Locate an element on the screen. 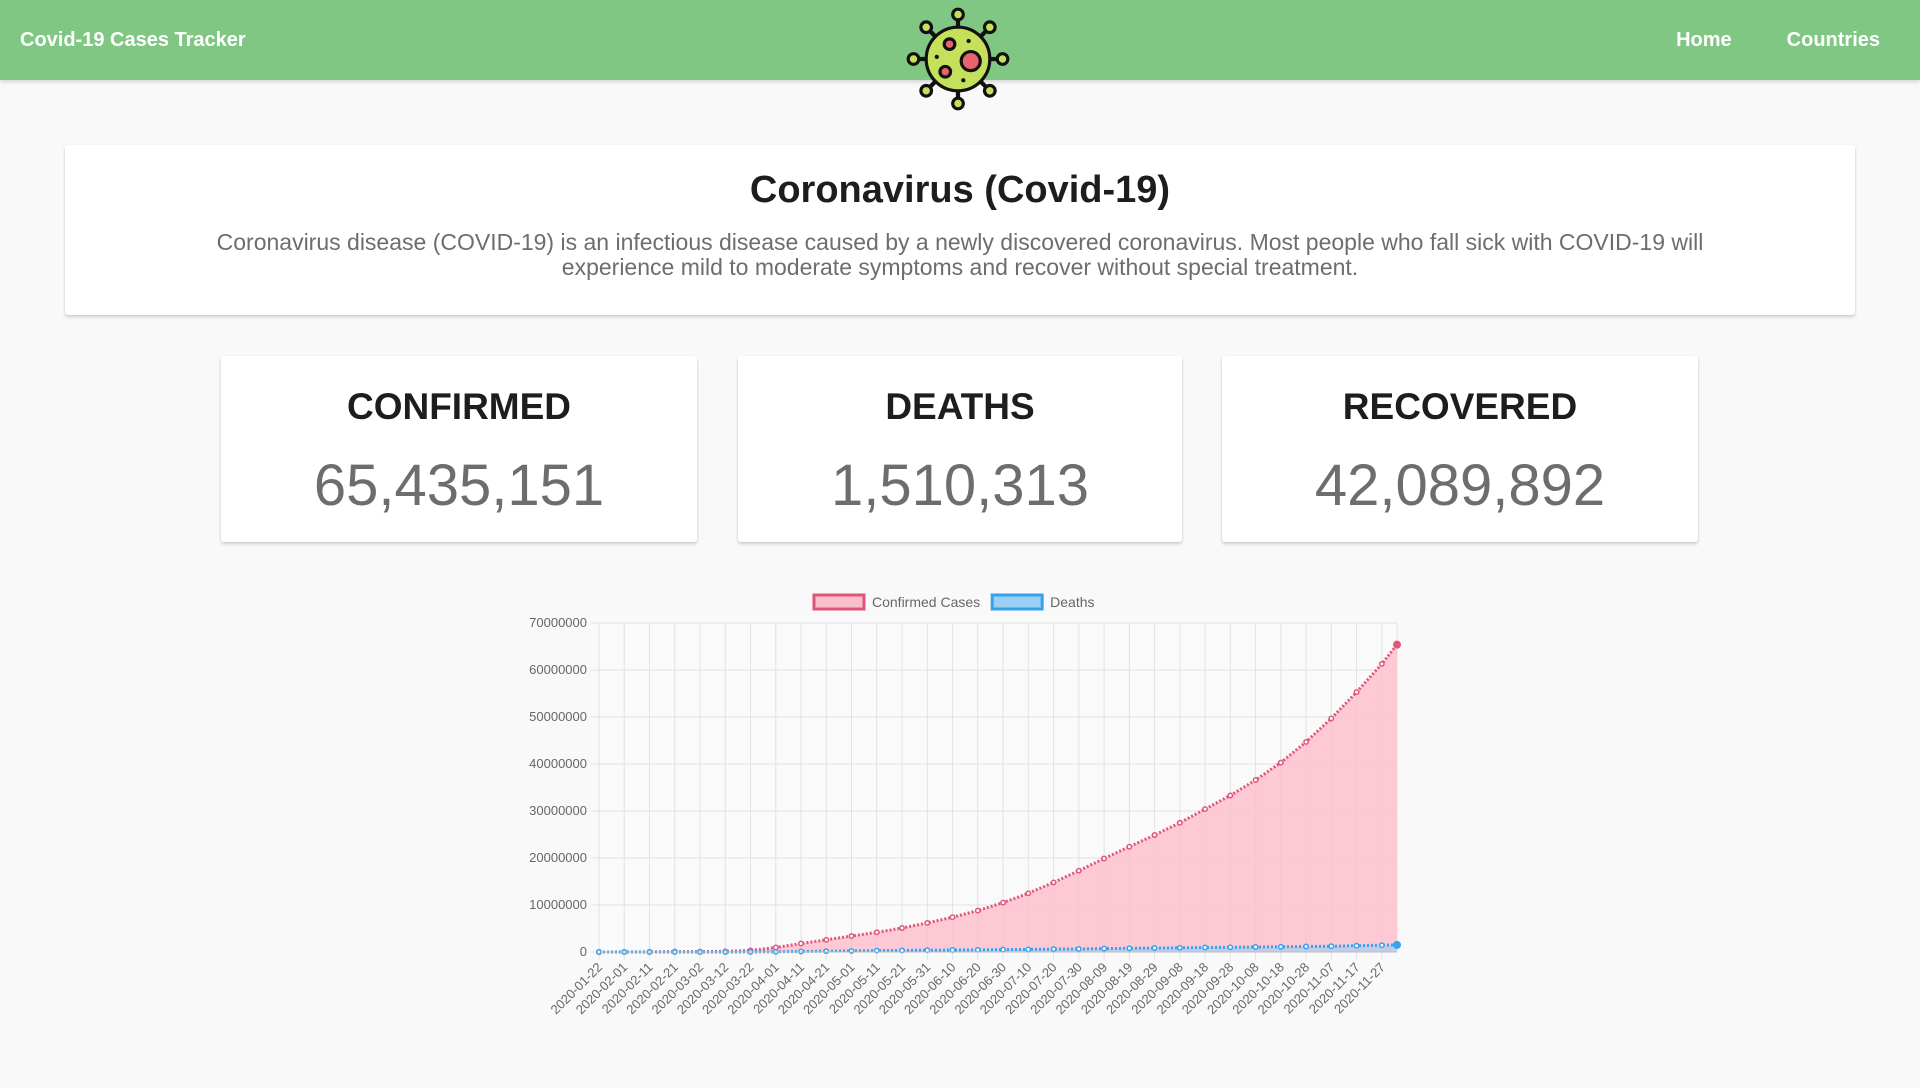 This screenshot has width=1920, height=1088. nav-home-link: Home is located at coordinates (1704, 40).